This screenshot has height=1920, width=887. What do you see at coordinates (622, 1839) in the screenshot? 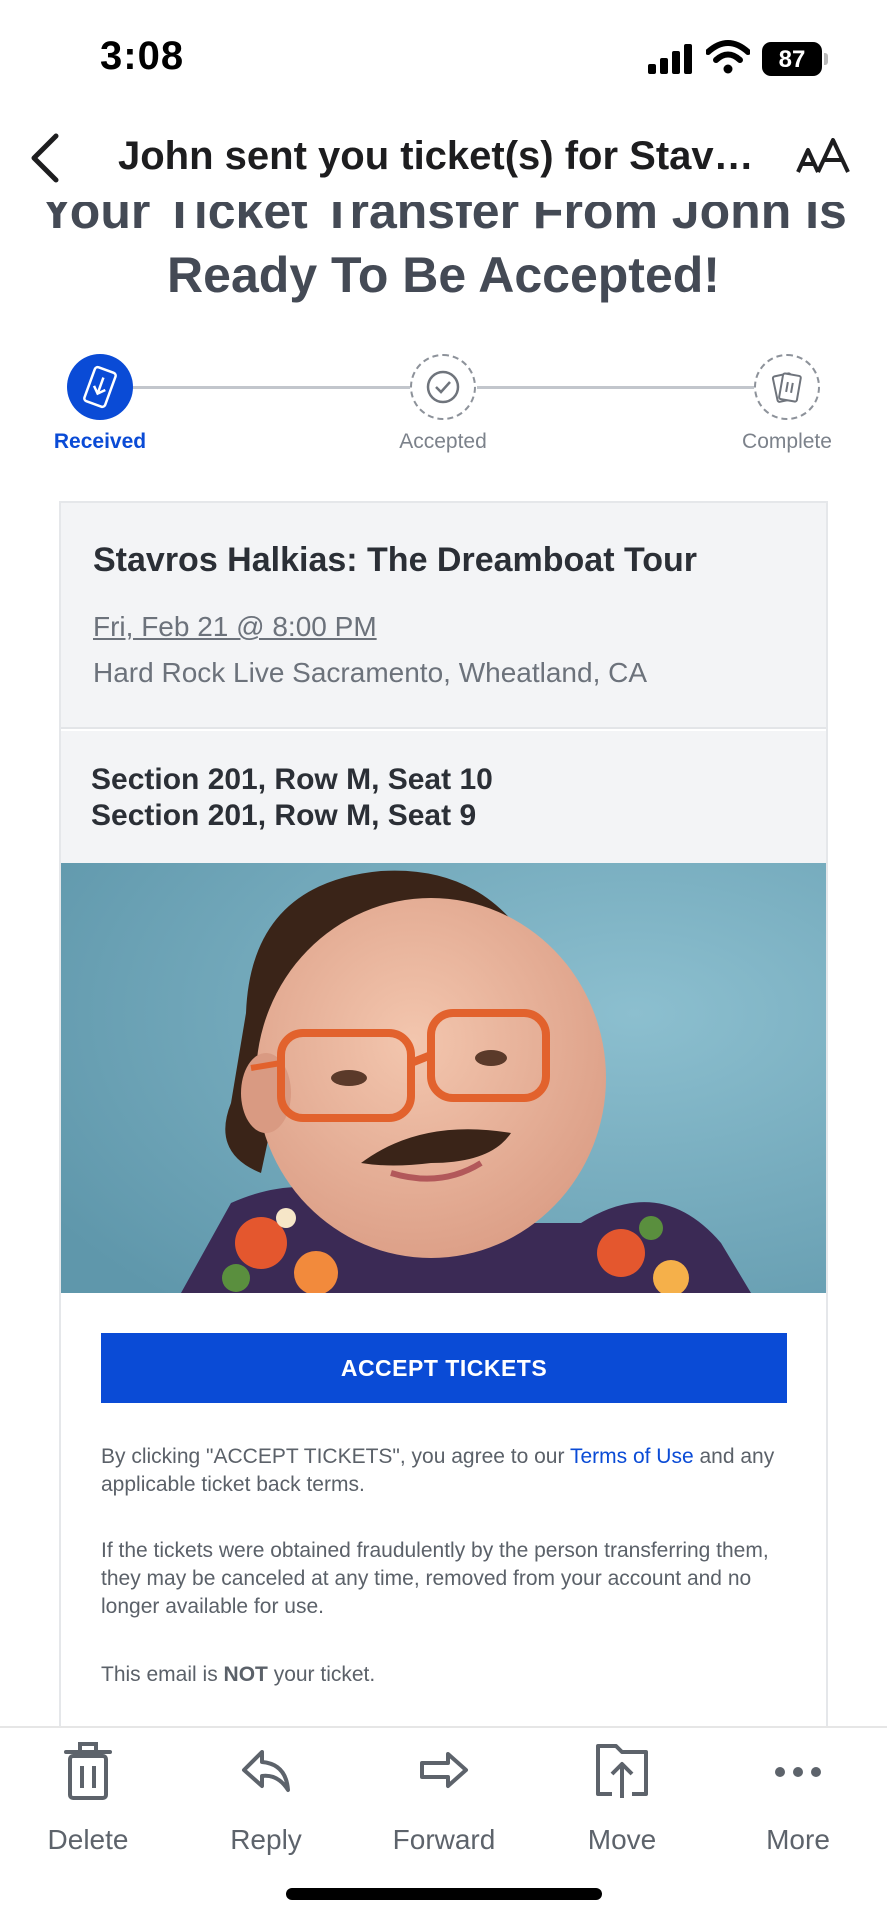
I see `move-label: Move` at bounding box center [622, 1839].